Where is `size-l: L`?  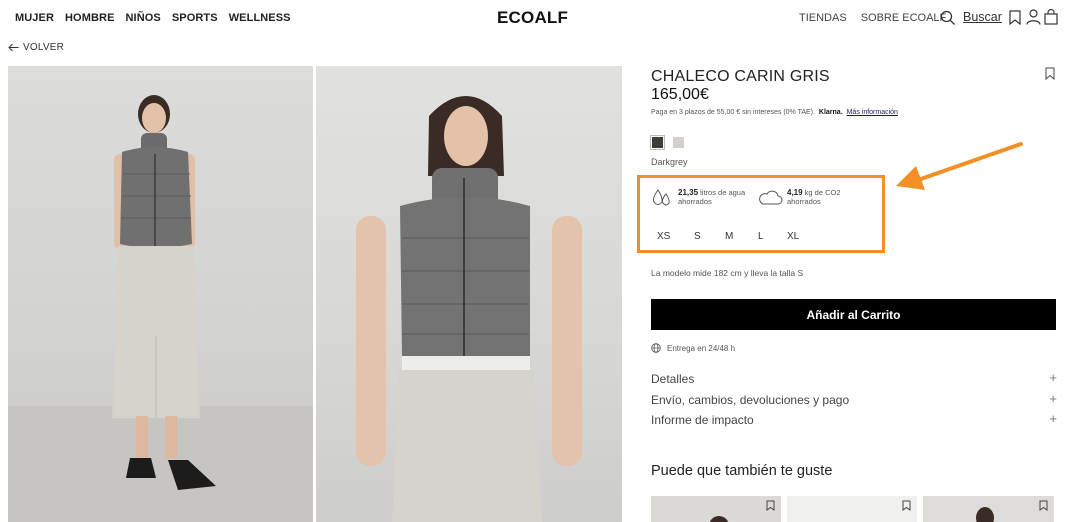 size-l: L is located at coordinates (761, 236).